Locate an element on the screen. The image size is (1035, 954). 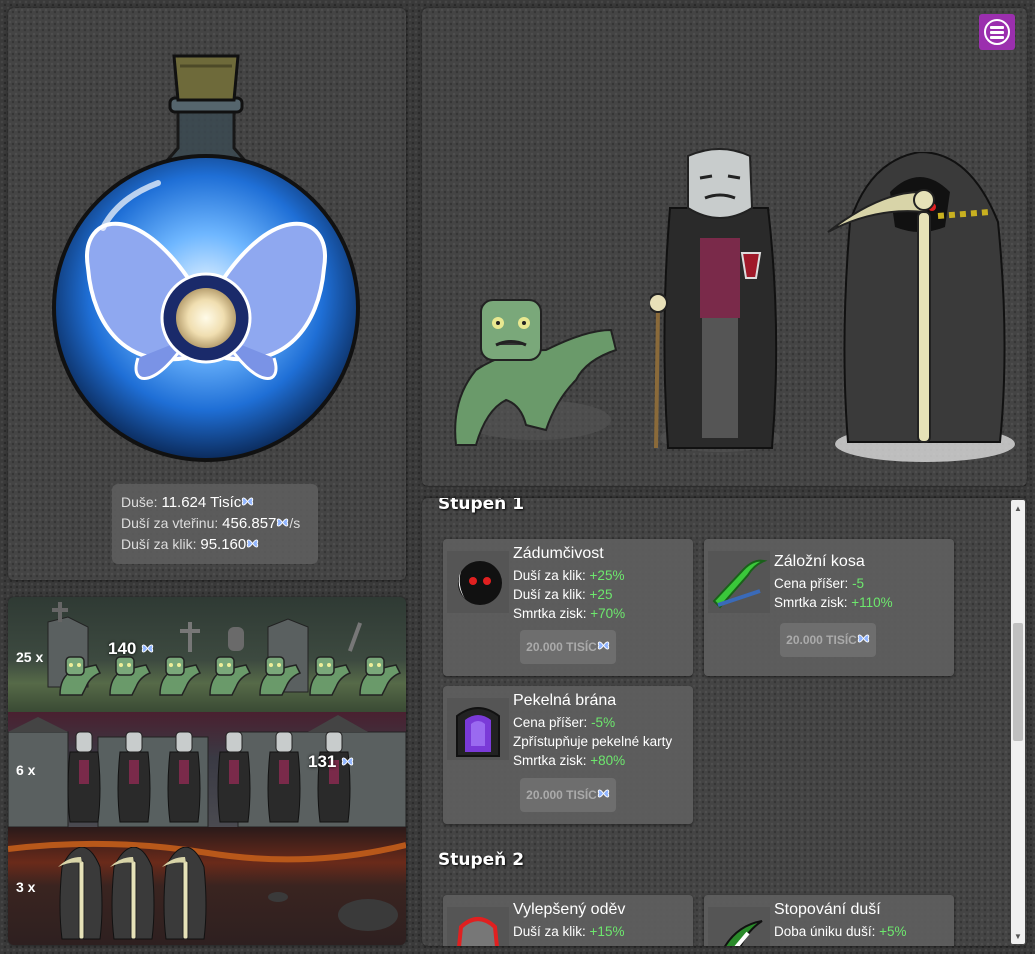
souls-value: 11.624 Tisíc is located at coordinates (201, 502).